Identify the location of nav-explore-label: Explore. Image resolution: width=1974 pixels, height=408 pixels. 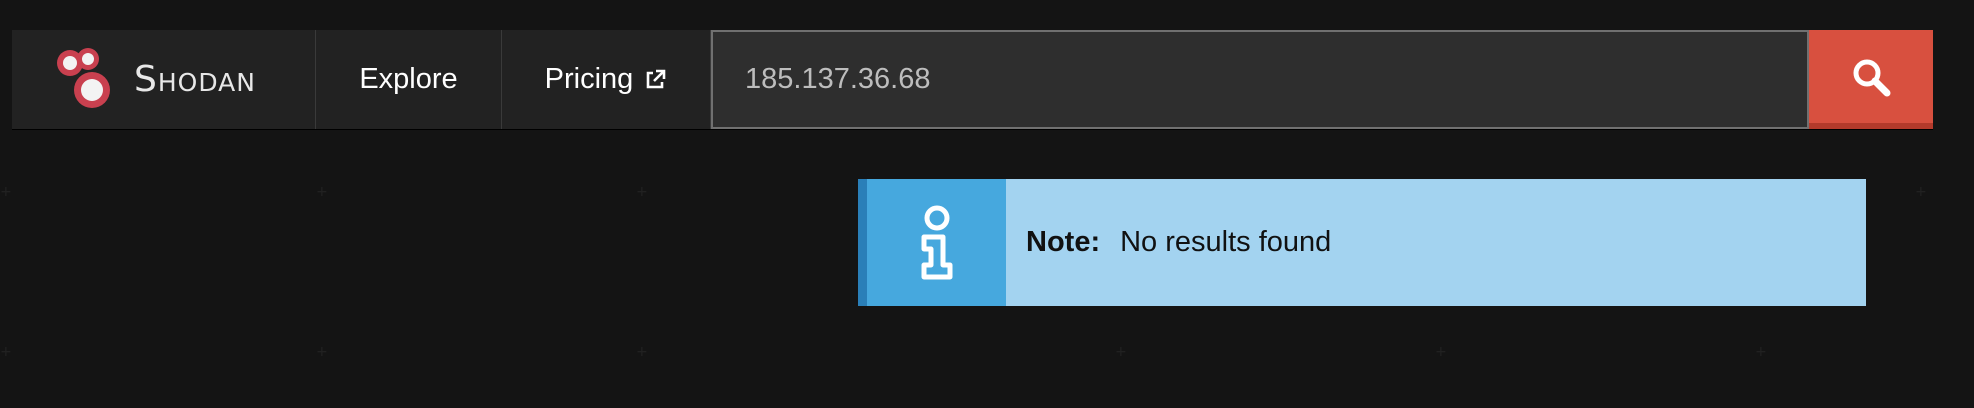
(408, 79).